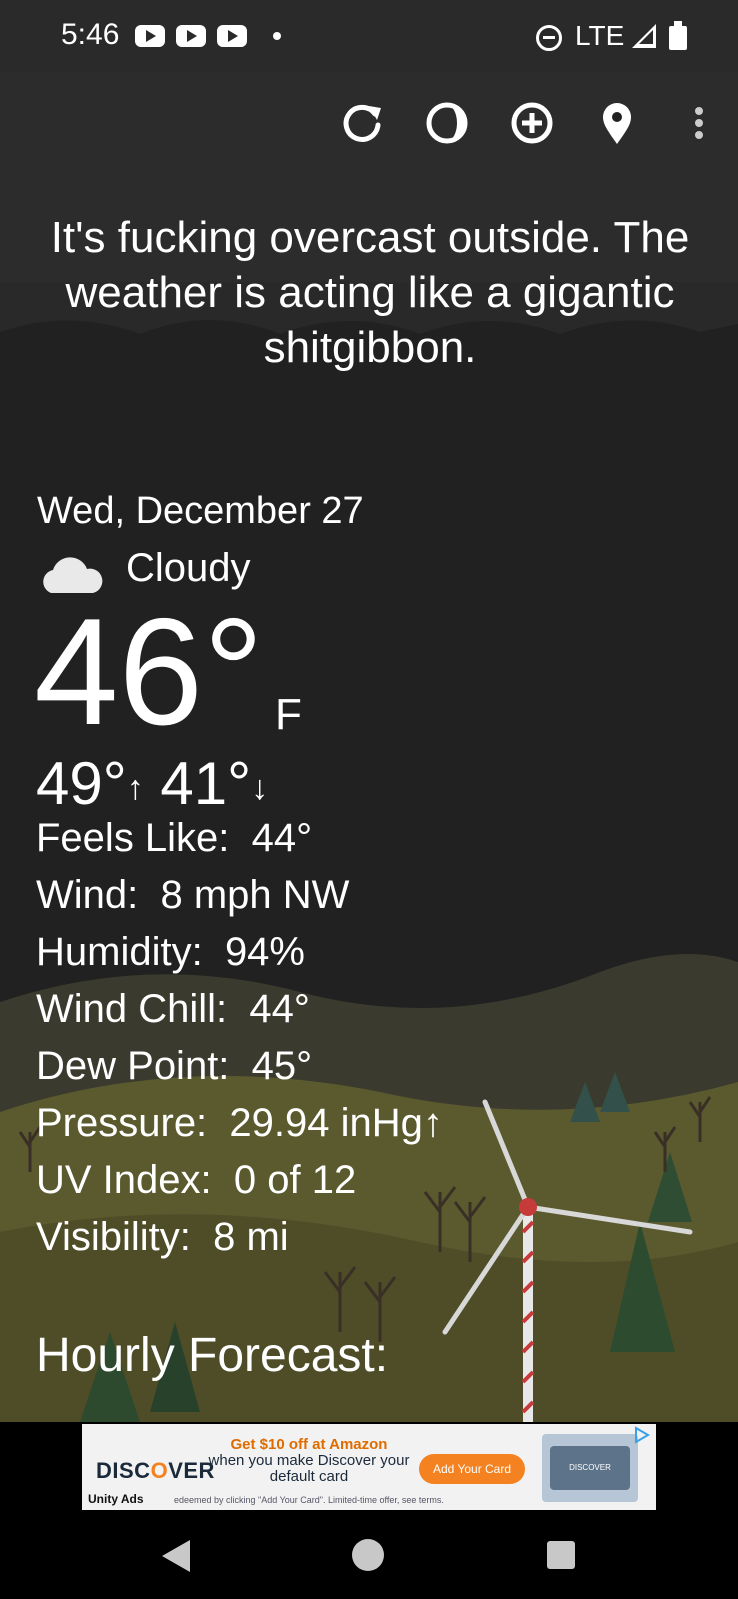  What do you see at coordinates (162, 1237) in the screenshot?
I see `detail-visibility: Visibility: 8 mi` at bounding box center [162, 1237].